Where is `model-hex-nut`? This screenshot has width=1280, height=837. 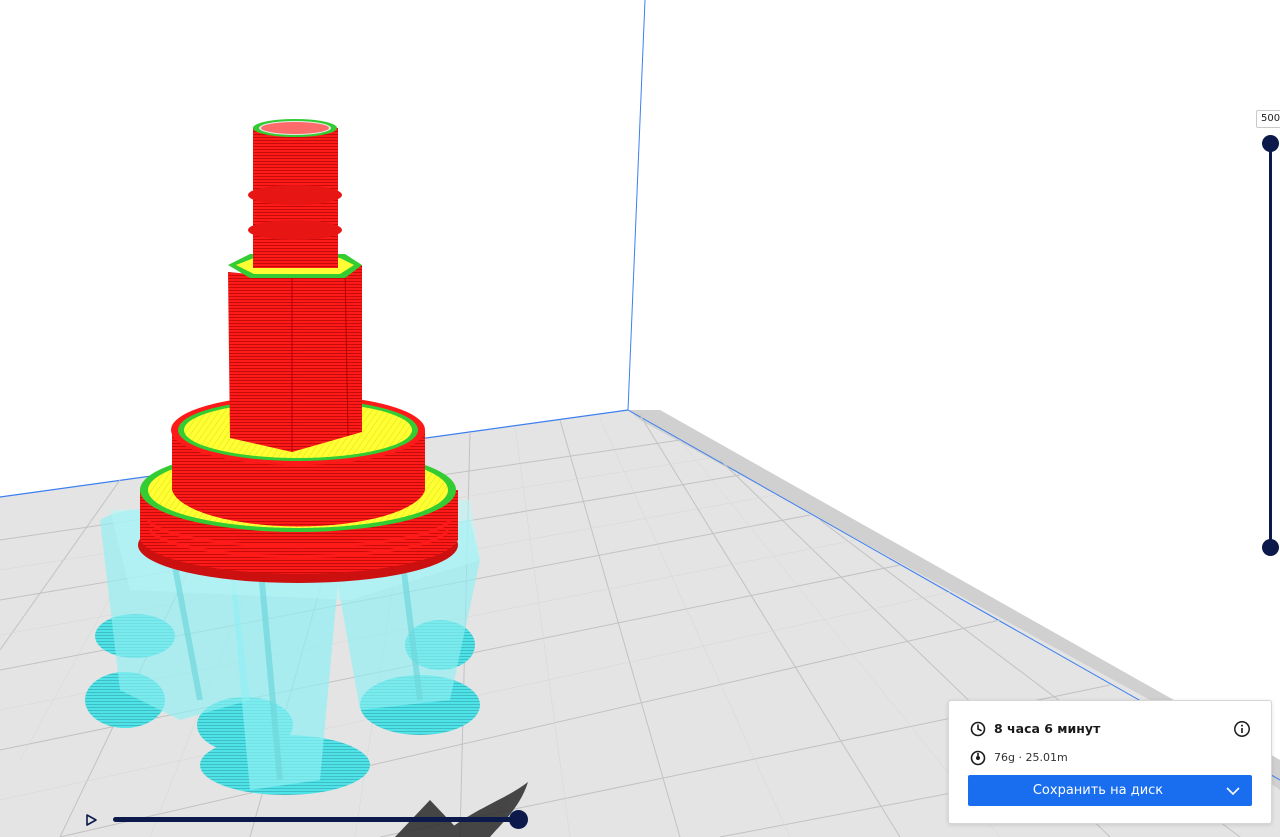
model-hex-nut is located at coordinates (295, 353).